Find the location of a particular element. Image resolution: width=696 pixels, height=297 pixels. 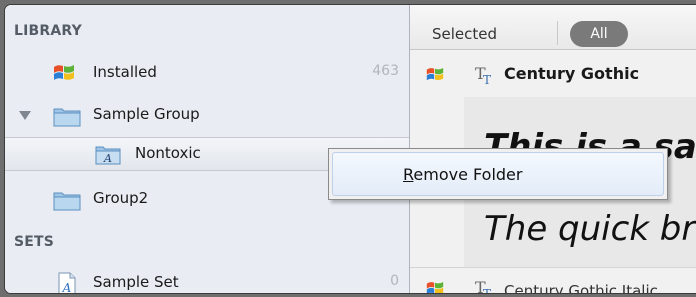

disclosure-triangle-icon is located at coordinates (25, 115).